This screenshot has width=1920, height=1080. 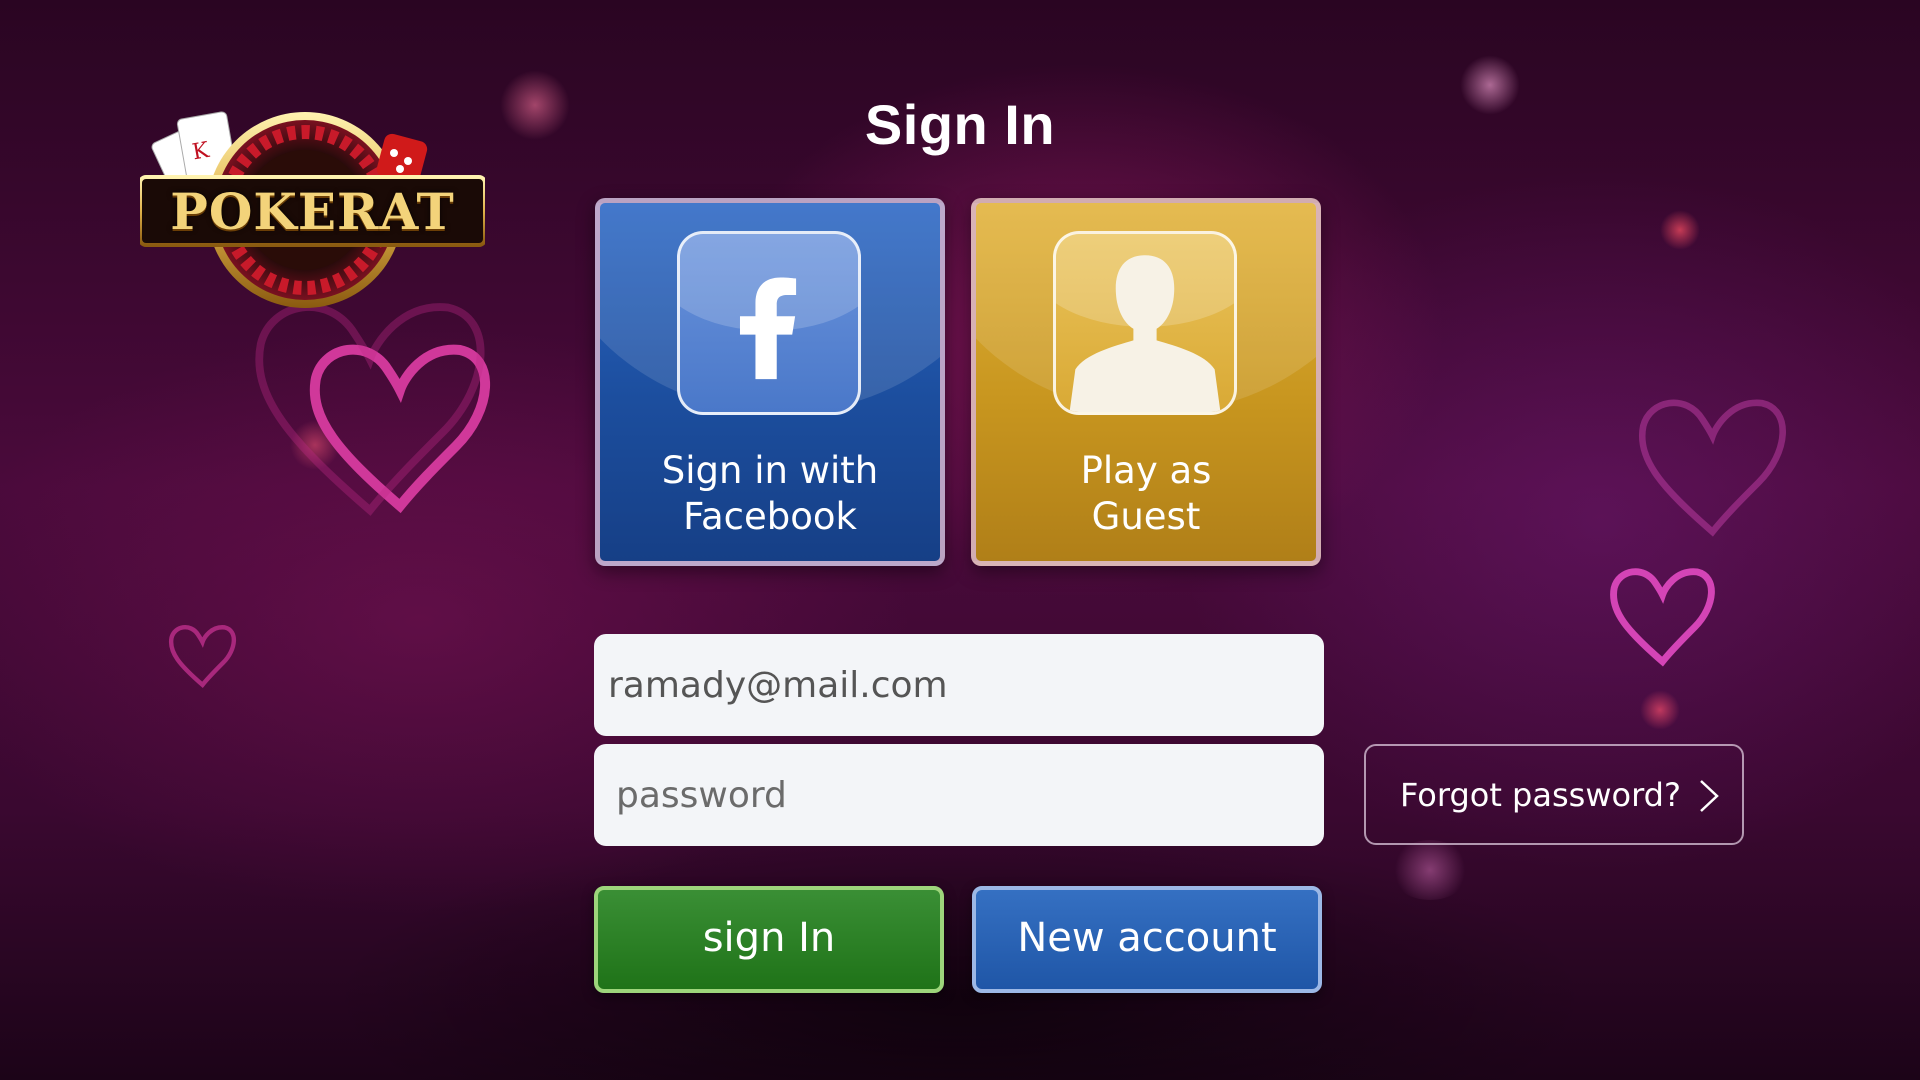 What do you see at coordinates (312, 211) in the screenshot?
I see `logo-text: POKERAT` at bounding box center [312, 211].